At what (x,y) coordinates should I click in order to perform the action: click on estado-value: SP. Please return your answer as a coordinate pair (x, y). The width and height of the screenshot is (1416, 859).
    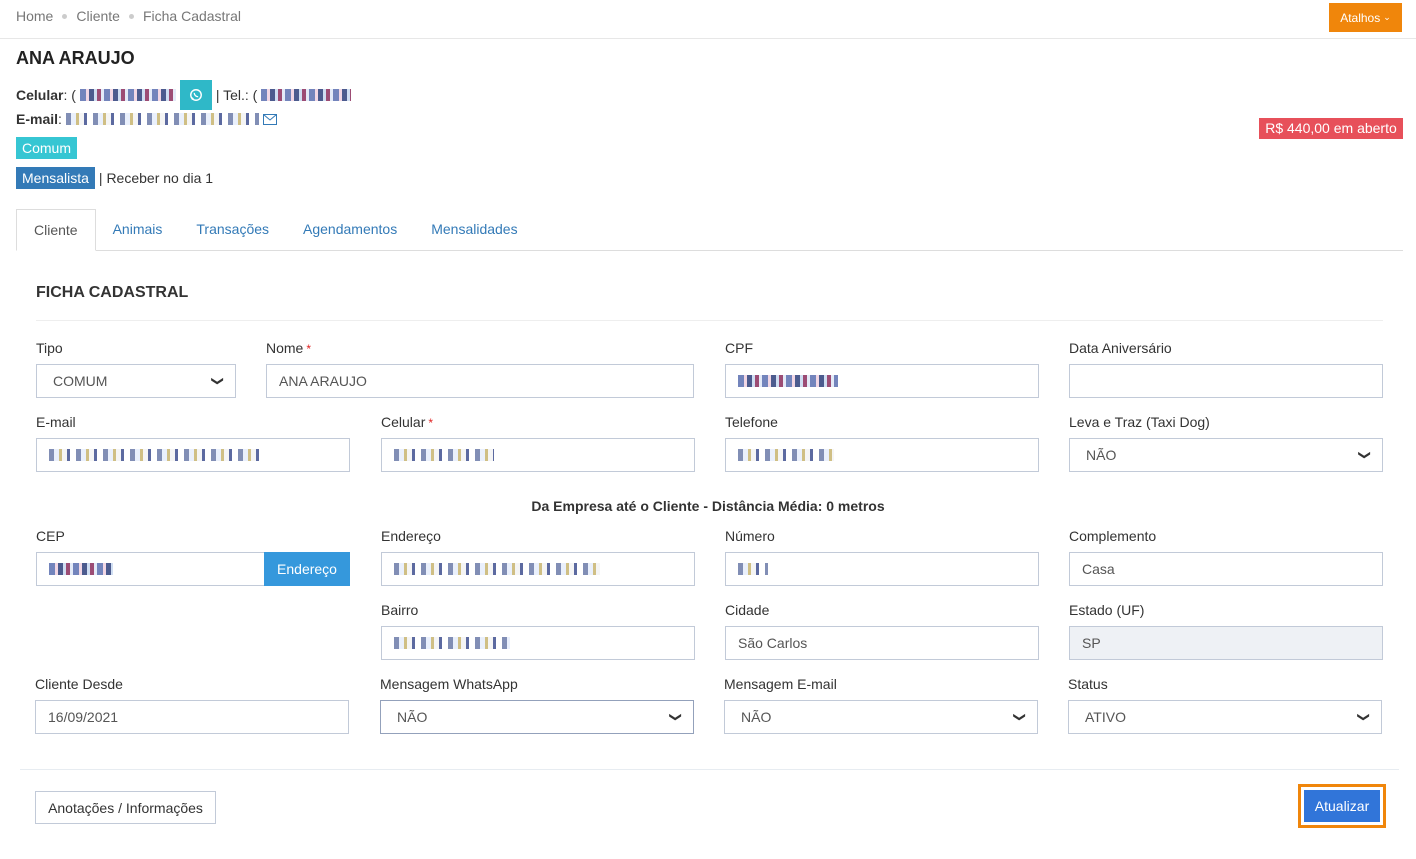
    Looking at the image, I should click on (1091, 643).